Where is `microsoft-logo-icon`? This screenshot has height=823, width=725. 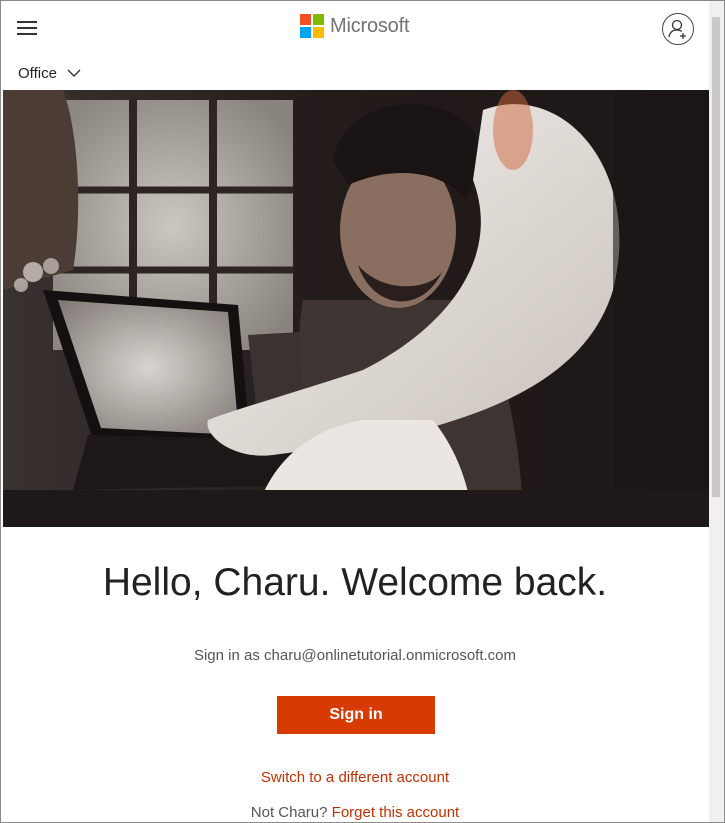
microsoft-logo-icon is located at coordinates (312, 26).